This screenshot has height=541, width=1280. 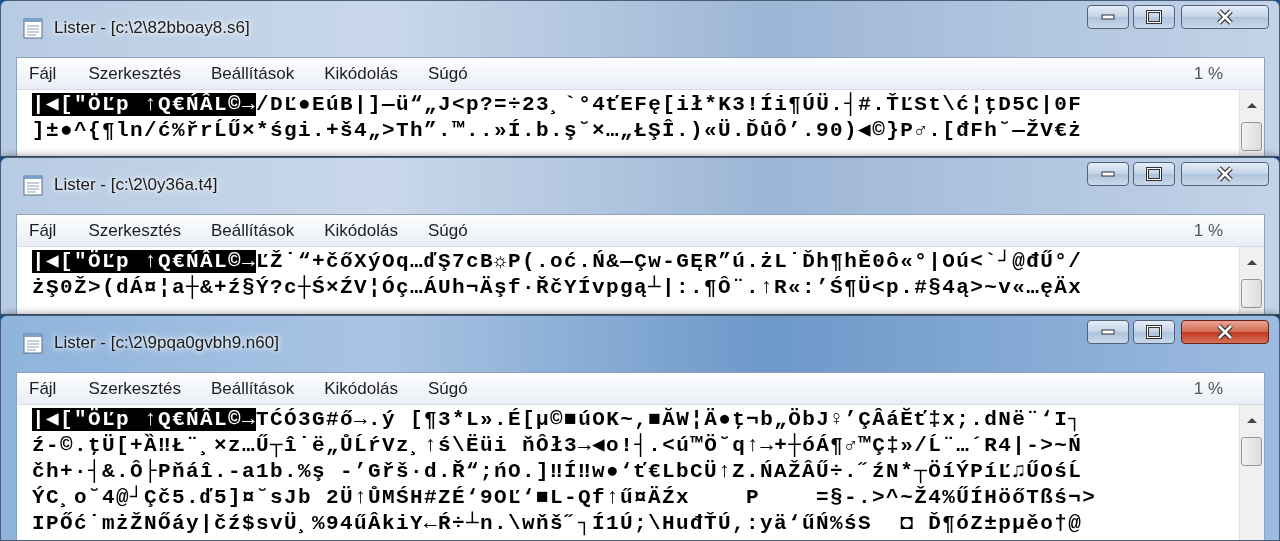 What do you see at coordinates (669, 261) in the screenshot?
I see `text-line: ĽŽ˙“+čőXýOq…ďŞ7cB☼P(.oć.Ń&—Çw-GĘR”ú.żL˙Ďh¶hĚ0ô«°|Oú<`┘@đŰ°/` at bounding box center [669, 261].